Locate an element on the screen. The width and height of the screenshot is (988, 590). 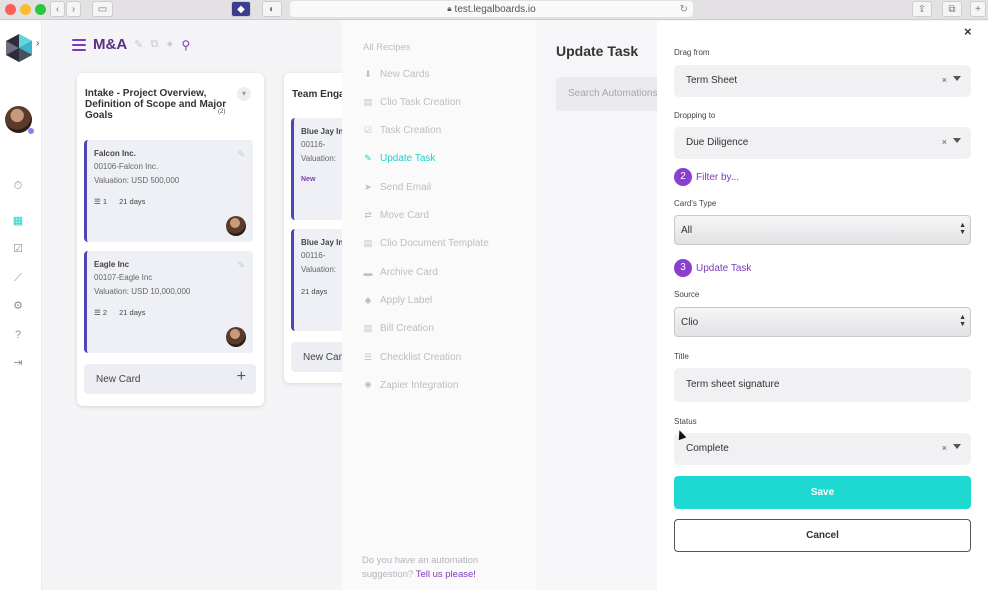
chevron-down-icon is located at coordinates (957, 78).